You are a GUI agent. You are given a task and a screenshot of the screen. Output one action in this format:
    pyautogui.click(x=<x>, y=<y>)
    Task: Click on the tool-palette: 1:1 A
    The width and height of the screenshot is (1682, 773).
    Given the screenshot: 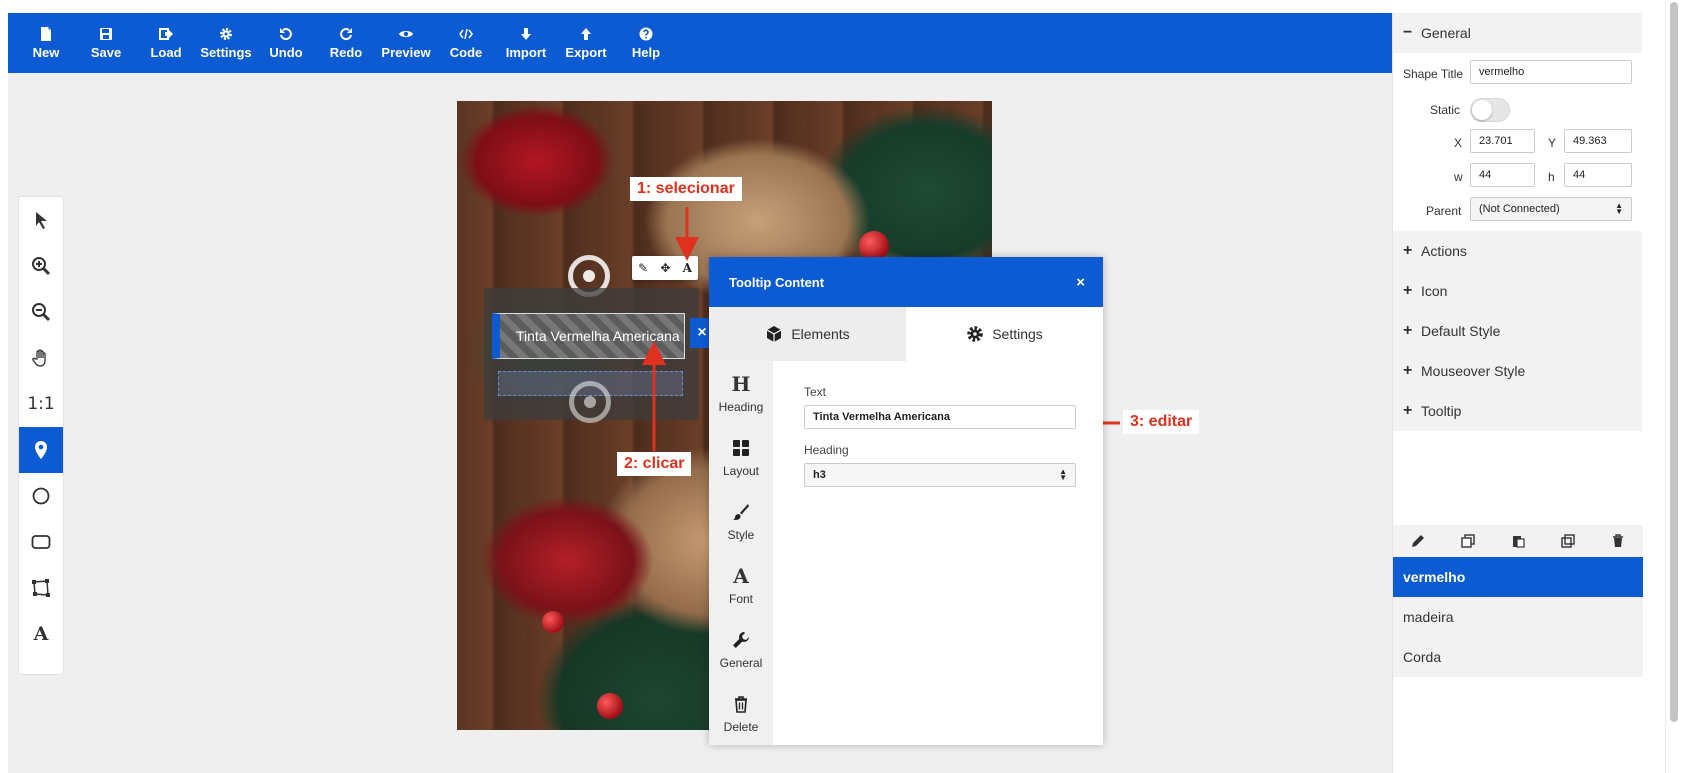 What is the action you would take?
    pyautogui.click(x=41, y=435)
    